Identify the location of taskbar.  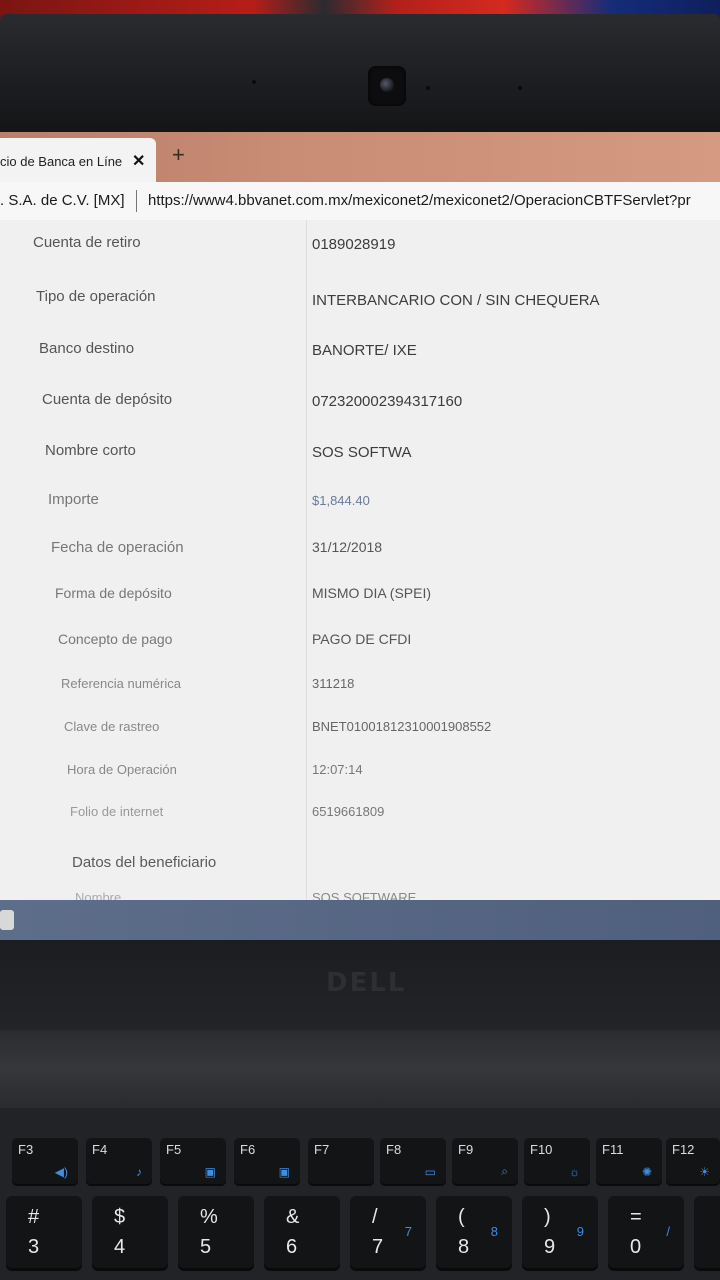
(360, 920).